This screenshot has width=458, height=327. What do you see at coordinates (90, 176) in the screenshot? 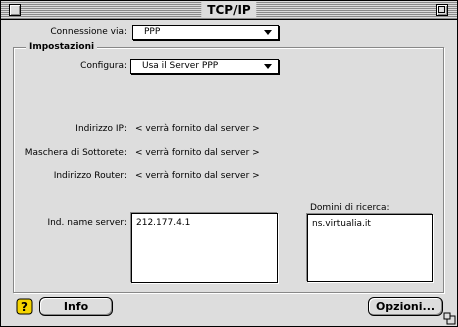
I see `router-label: Indirizzo Router:` at bounding box center [90, 176].